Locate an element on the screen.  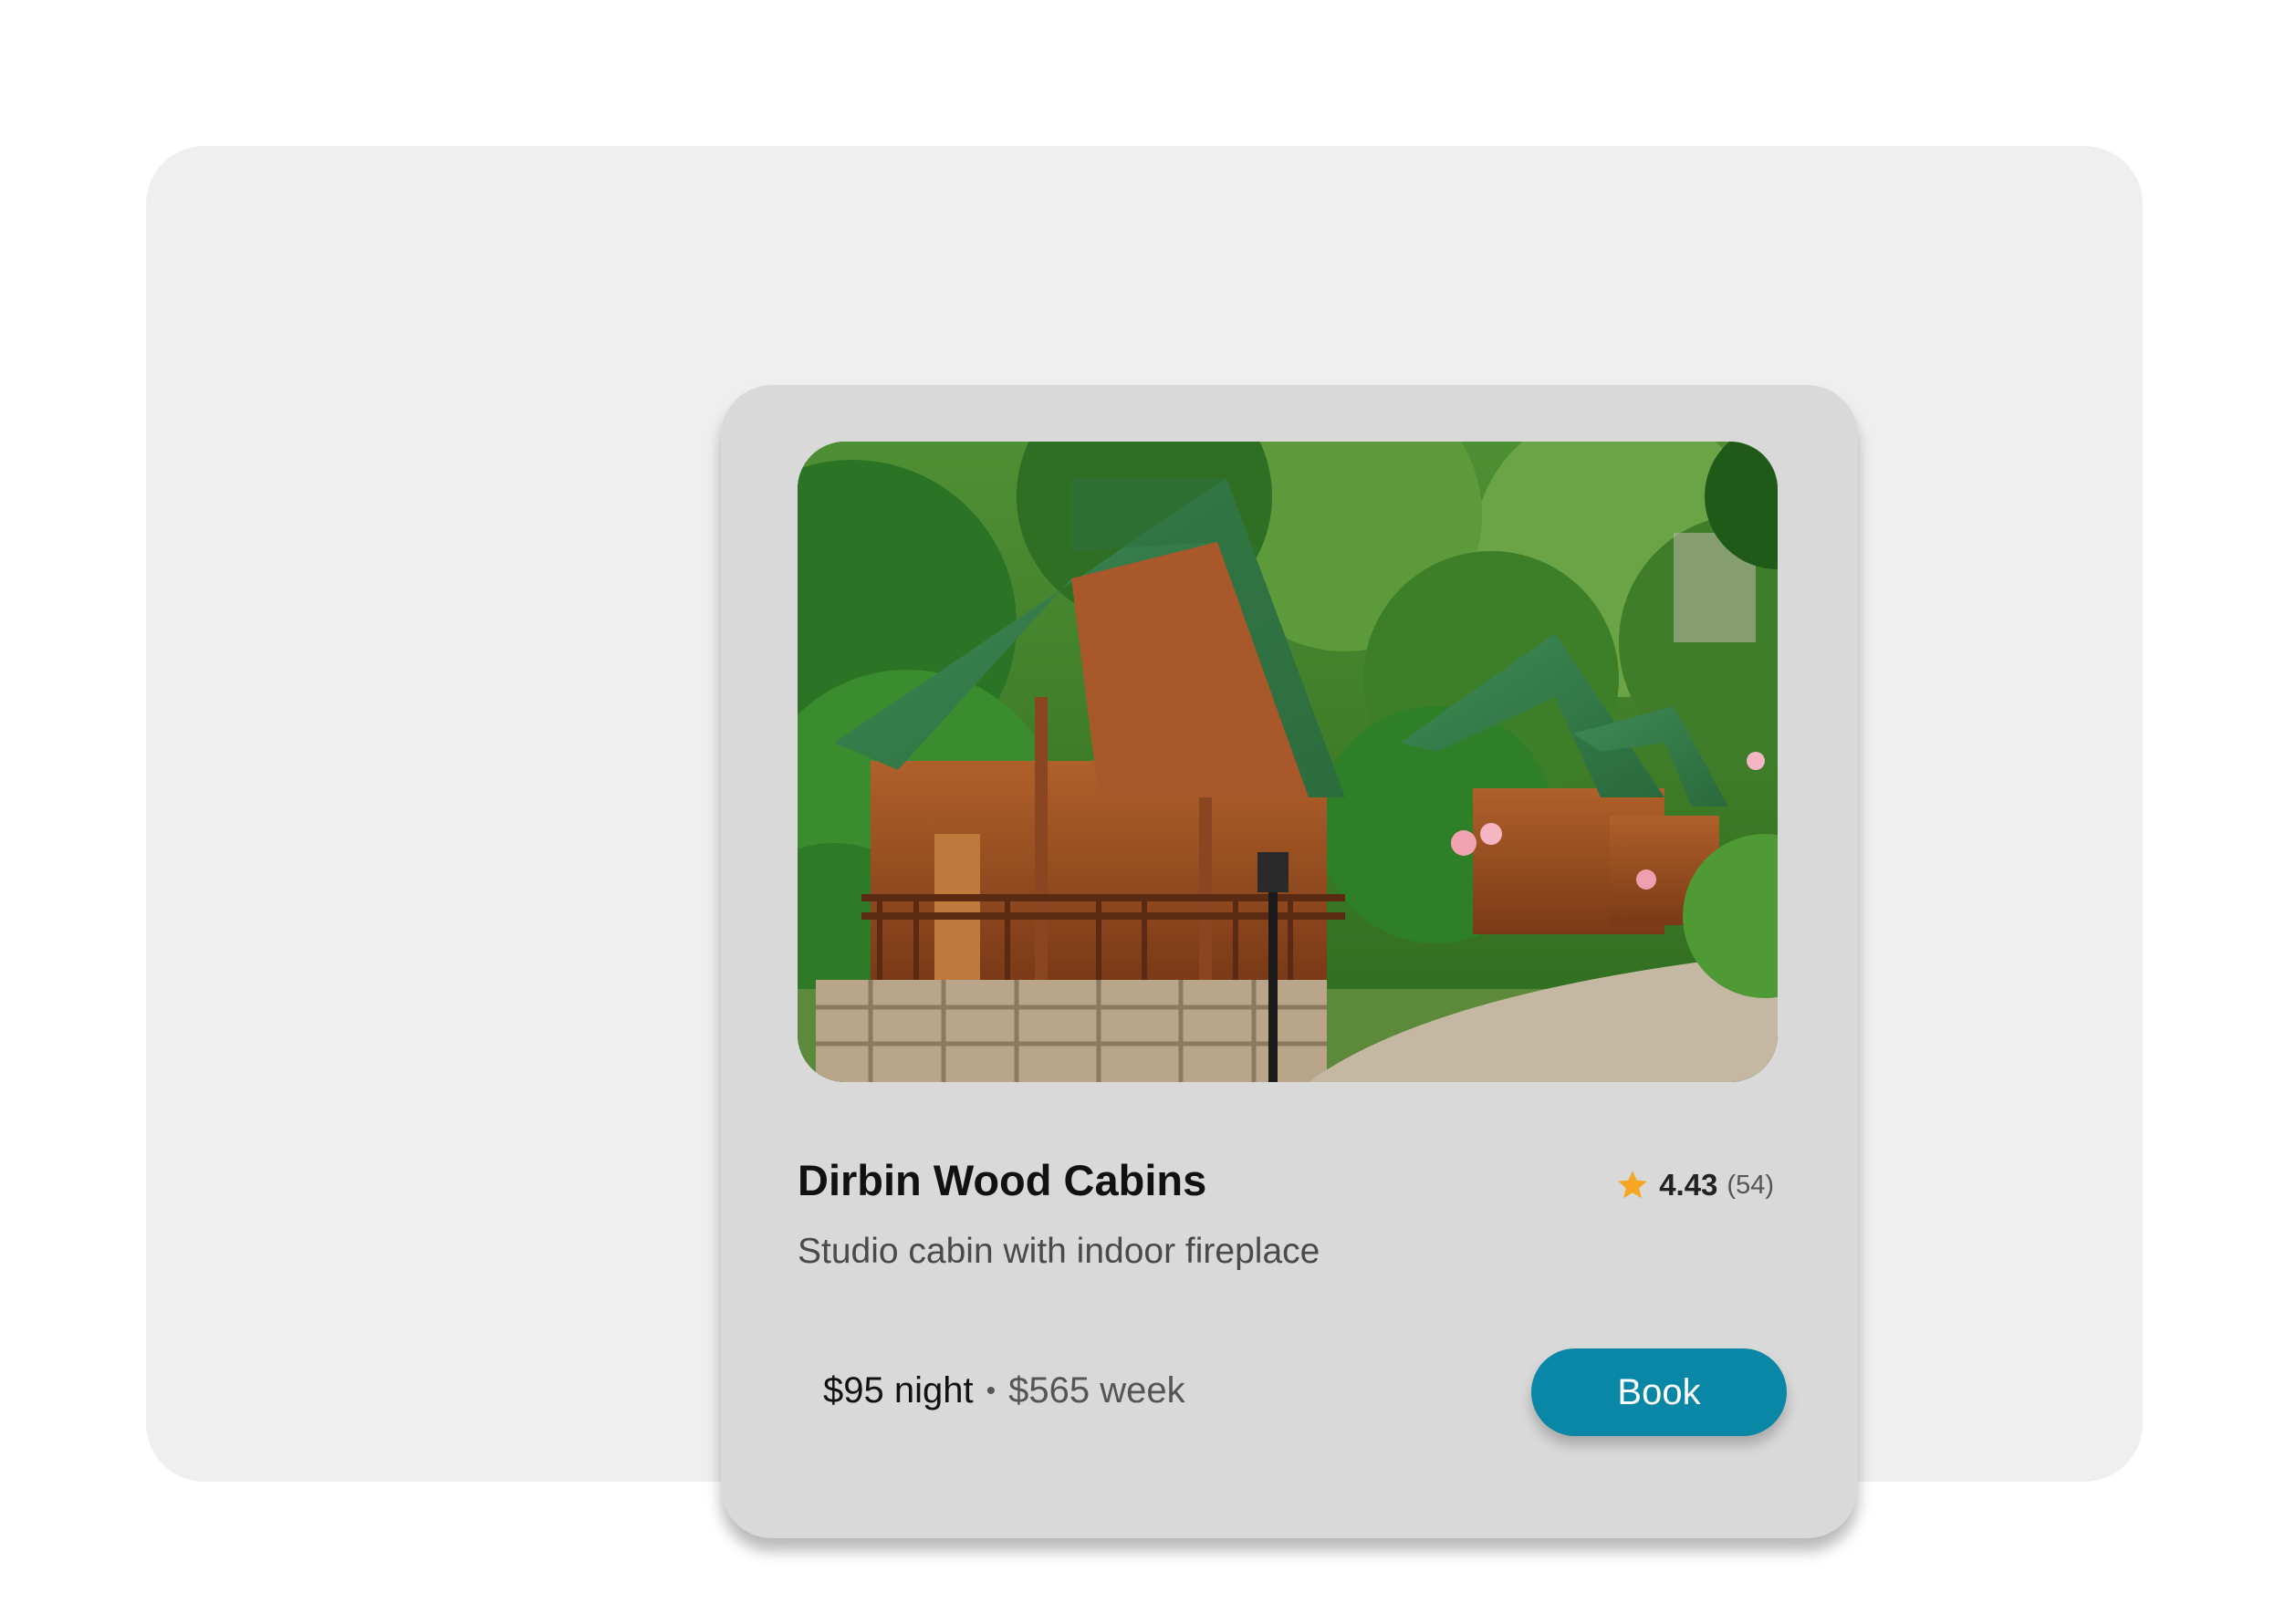
star-icon is located at coordinates (1633, 1185).